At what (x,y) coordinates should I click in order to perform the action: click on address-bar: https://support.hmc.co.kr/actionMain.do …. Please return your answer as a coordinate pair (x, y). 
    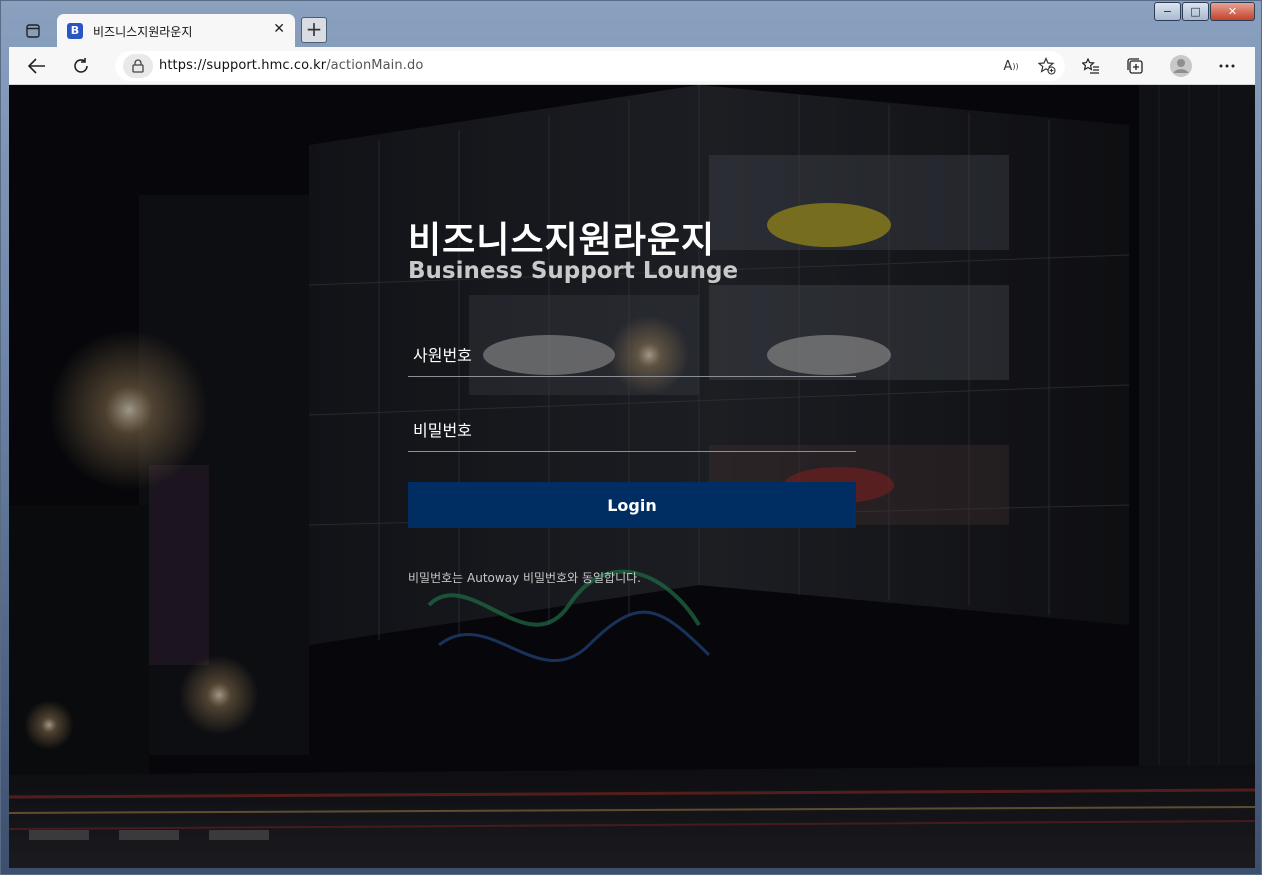
    Looking at the image, I should click on (590, 66).